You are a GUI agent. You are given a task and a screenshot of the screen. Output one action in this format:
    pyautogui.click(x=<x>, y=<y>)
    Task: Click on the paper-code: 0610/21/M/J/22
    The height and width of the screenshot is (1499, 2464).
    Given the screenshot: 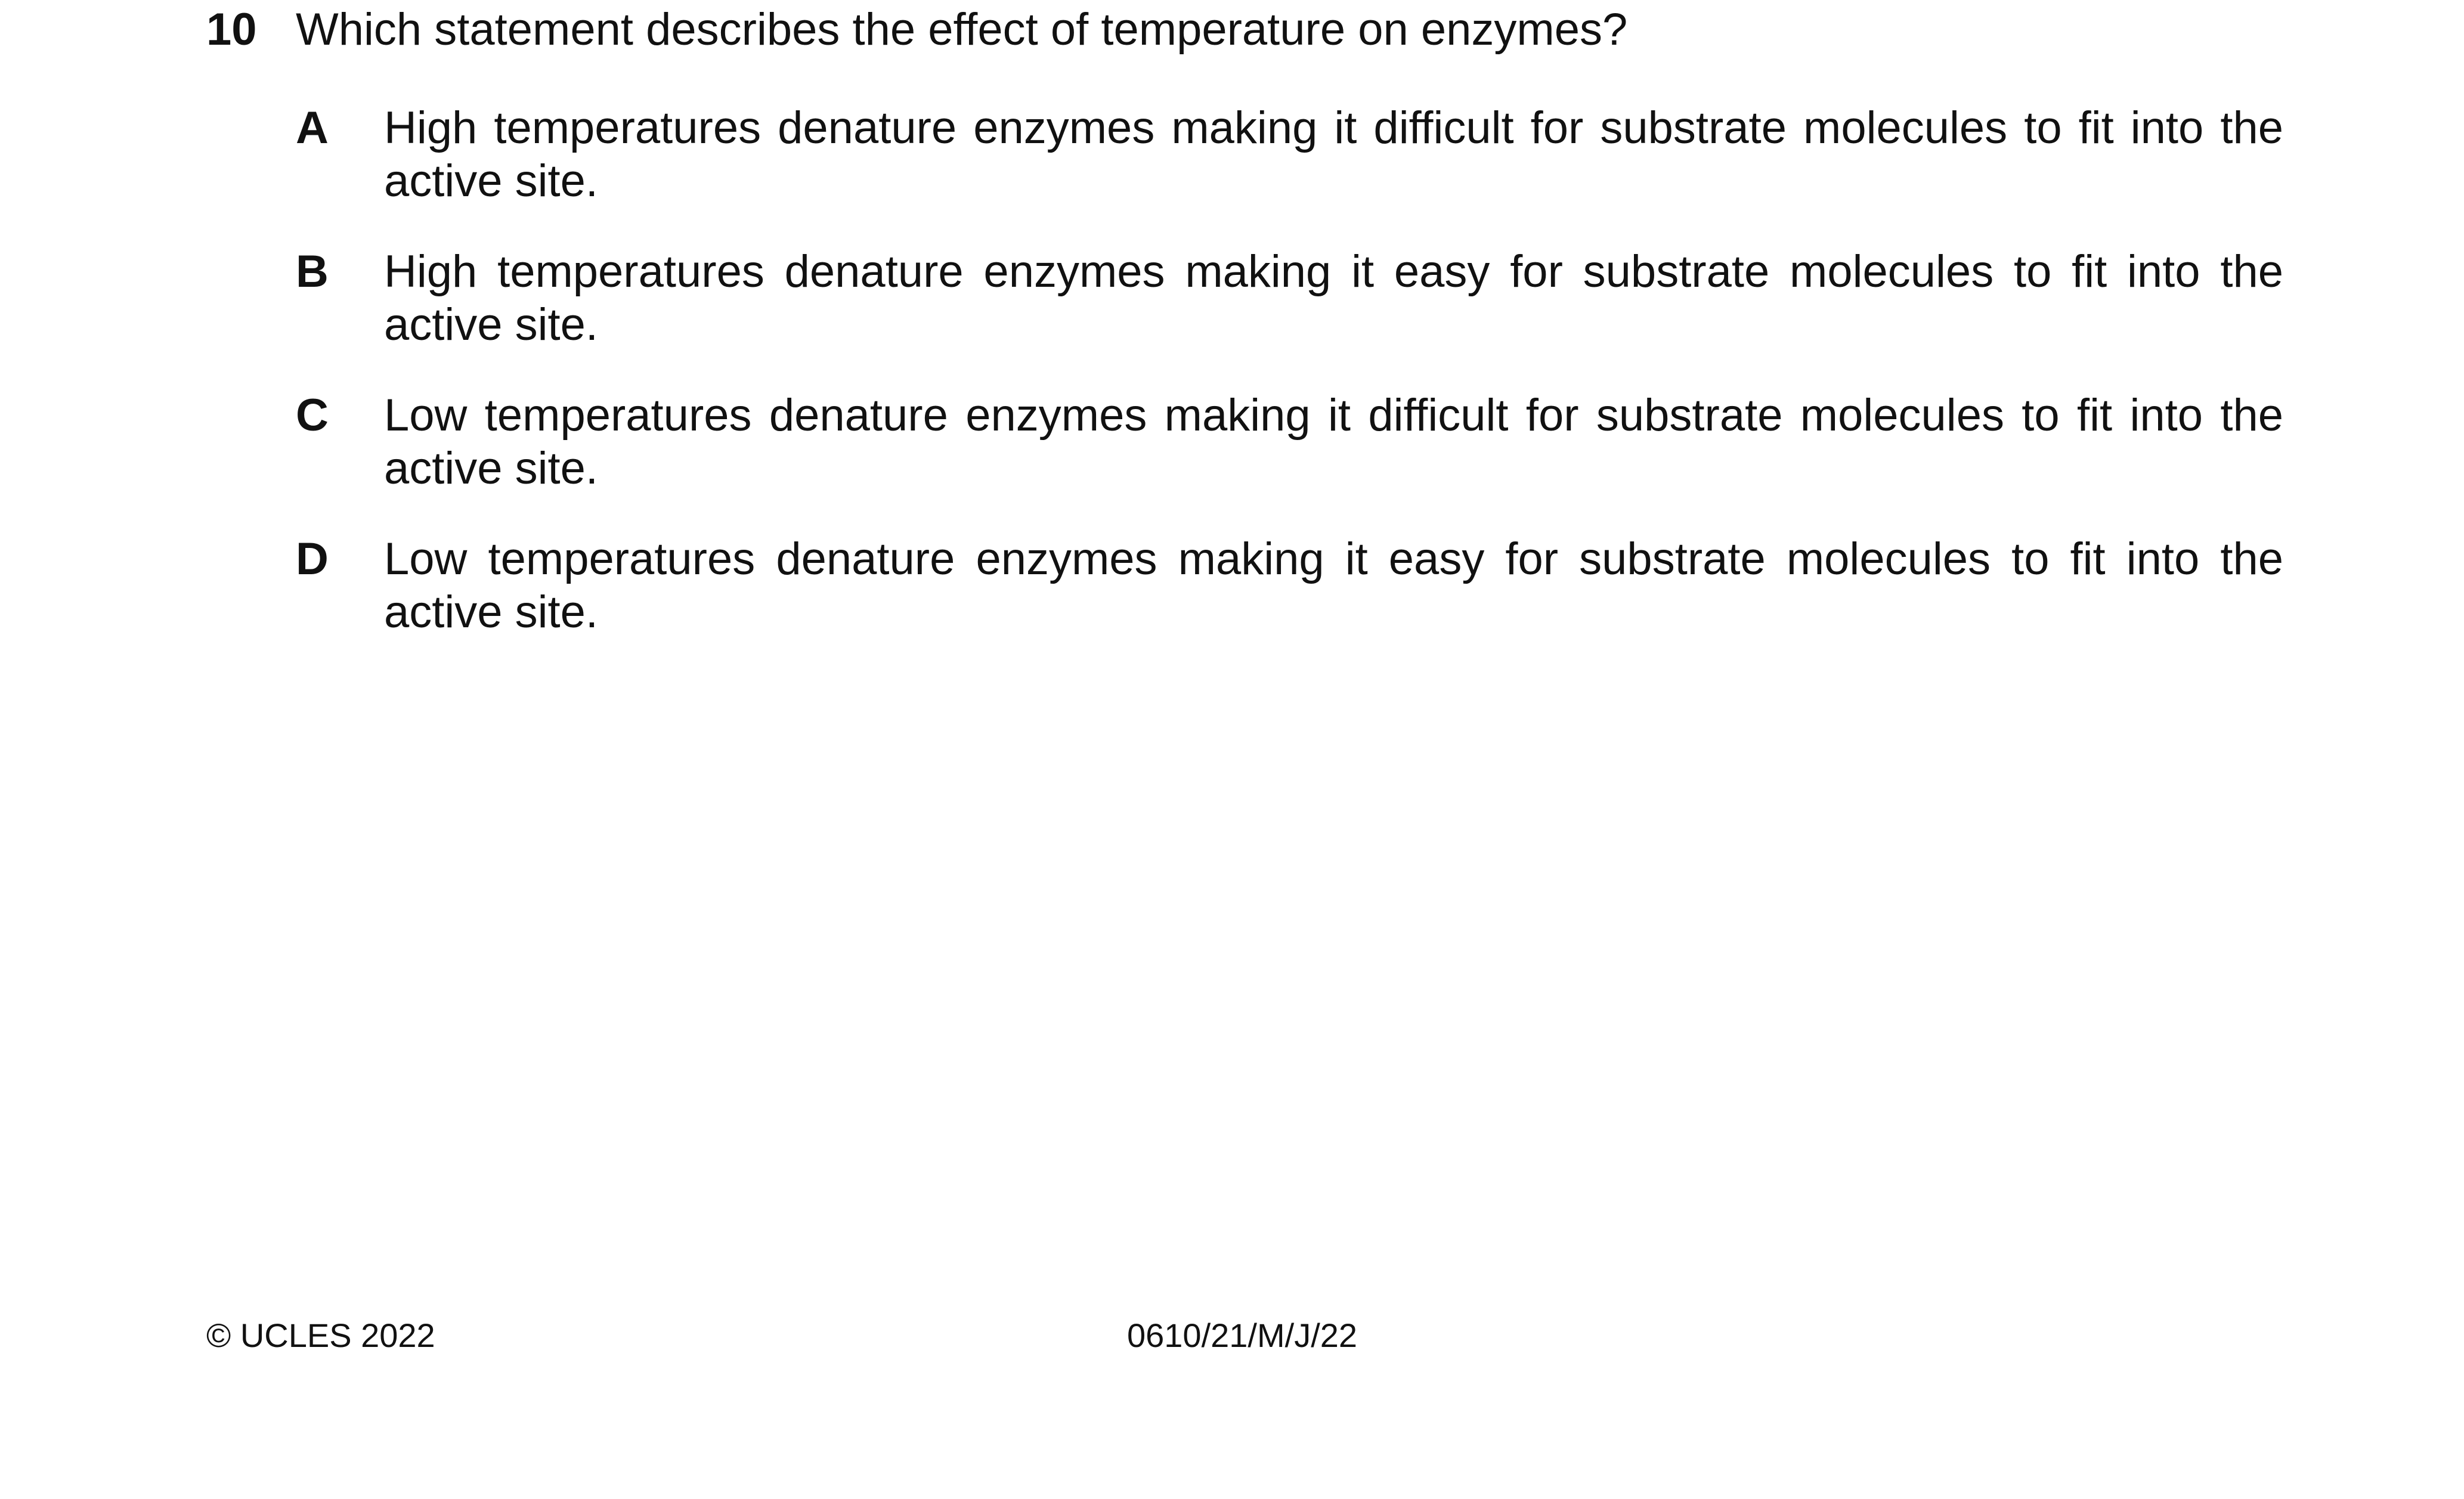 What is the action you would take?
    pyautogui.click(x=1242, y=1335)
    